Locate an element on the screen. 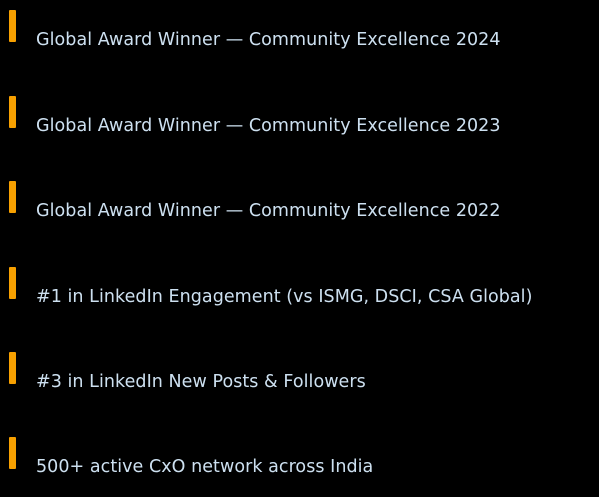 Image resolution: width=599 pixels, height=497 pixels. highlight-label: #3 in LinkedIn New Posts & Followers is located at coordinates (201, 382).